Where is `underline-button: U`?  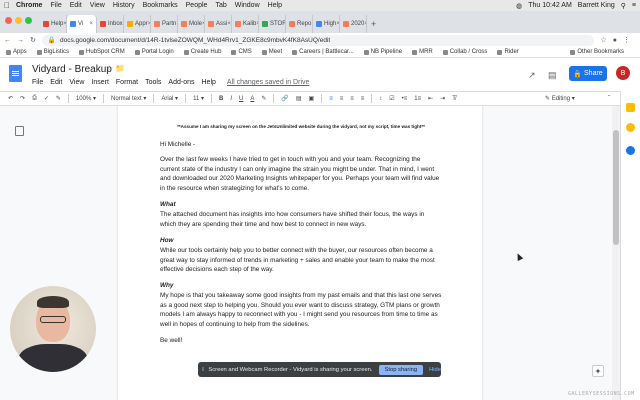 underline-button: U is located at coordinates (241, 99).